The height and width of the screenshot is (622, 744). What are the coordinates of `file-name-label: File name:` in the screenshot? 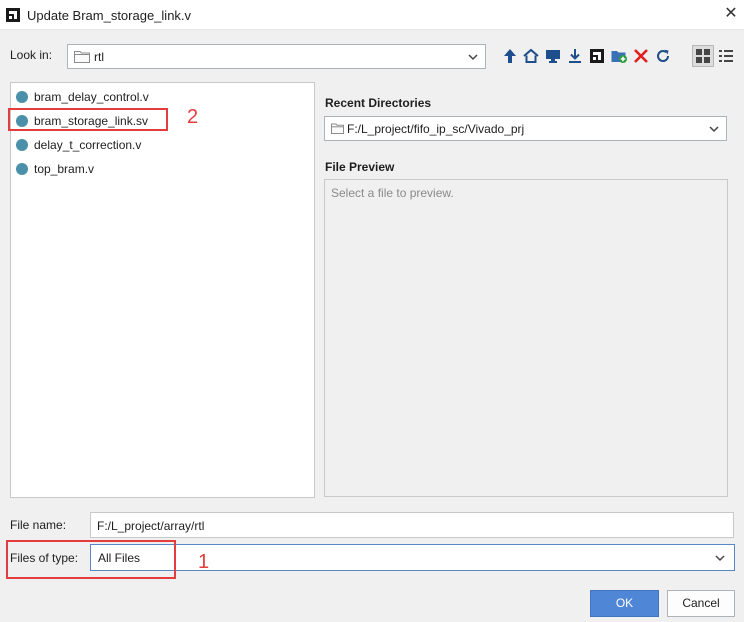 It's located at (38, 525).